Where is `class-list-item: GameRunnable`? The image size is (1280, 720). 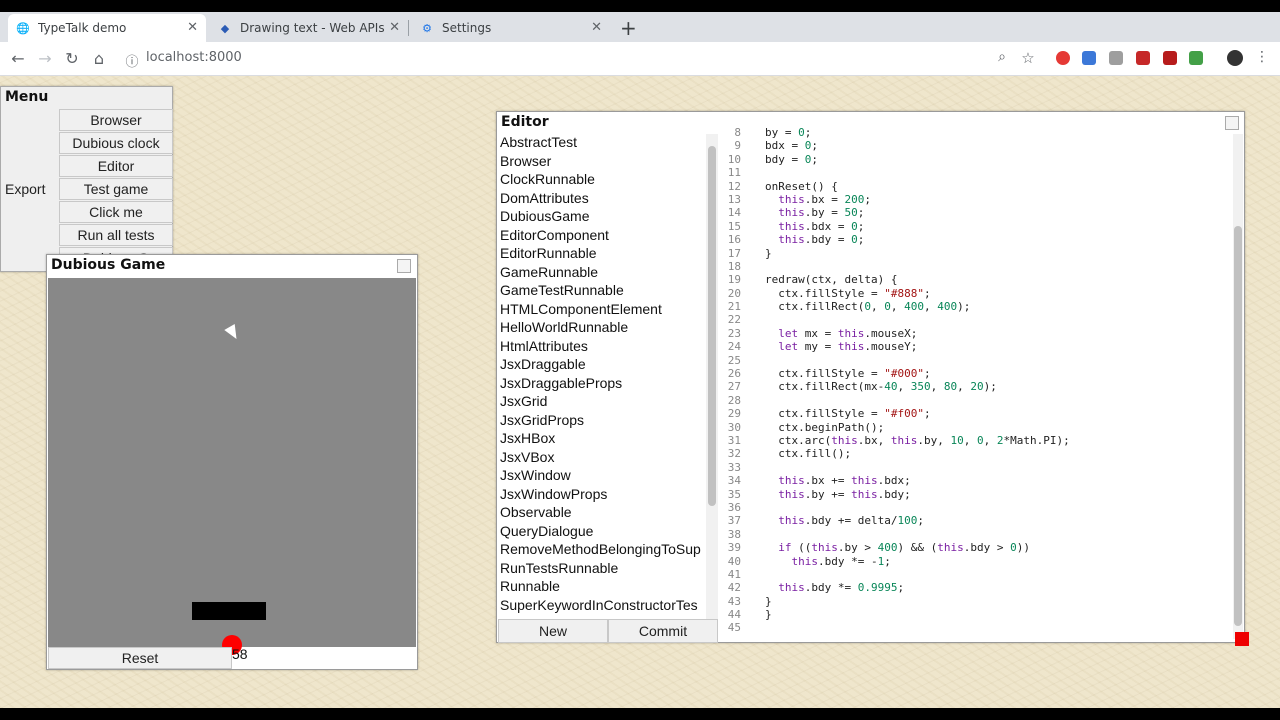
class-list-item: GameRunnable is located at coordinates (602, 273).